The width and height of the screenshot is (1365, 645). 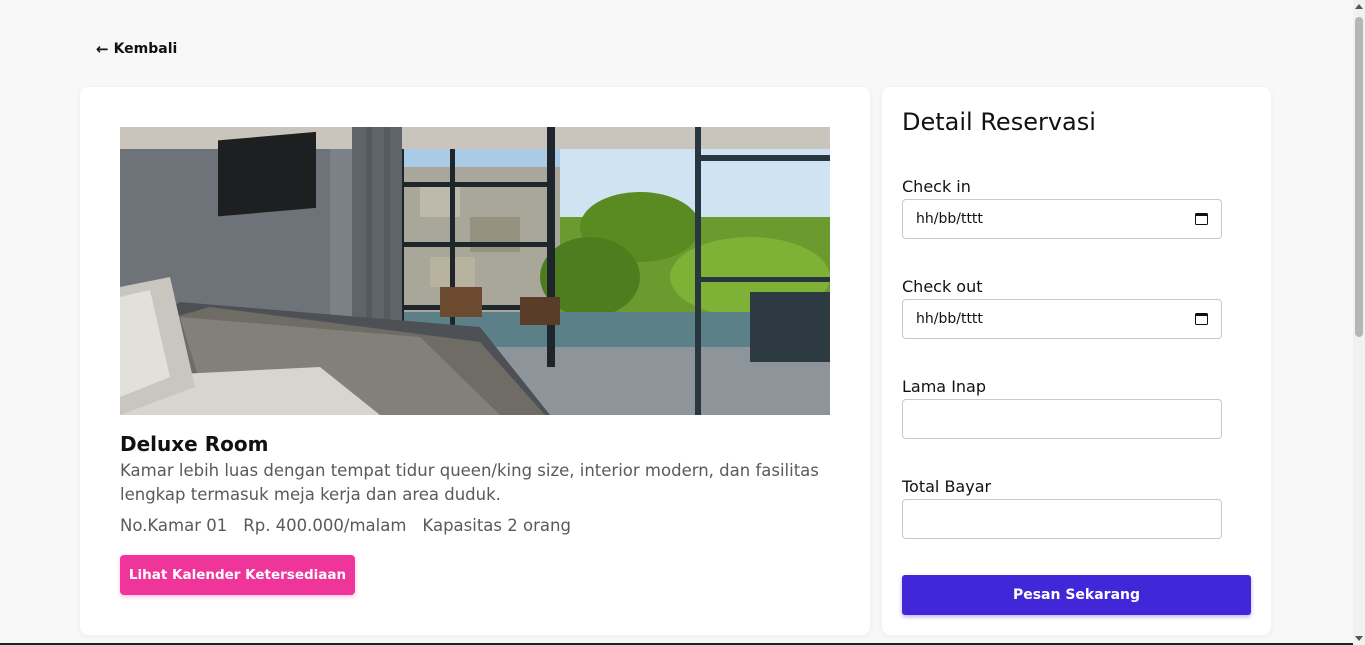 I want to click on back-link: ← Kembali, so click(x=136, y=49).